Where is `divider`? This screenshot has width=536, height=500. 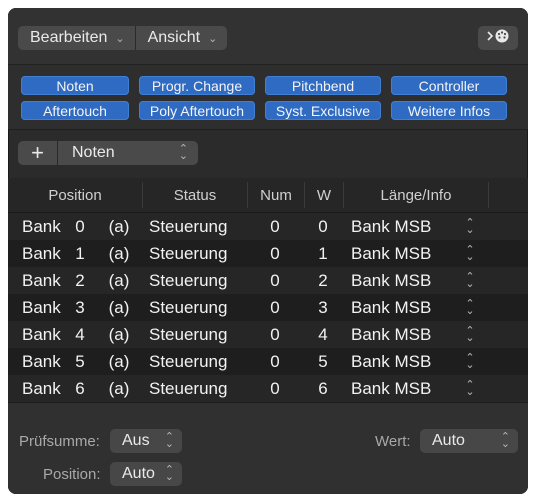
divider is located at coordinates (268, 129).